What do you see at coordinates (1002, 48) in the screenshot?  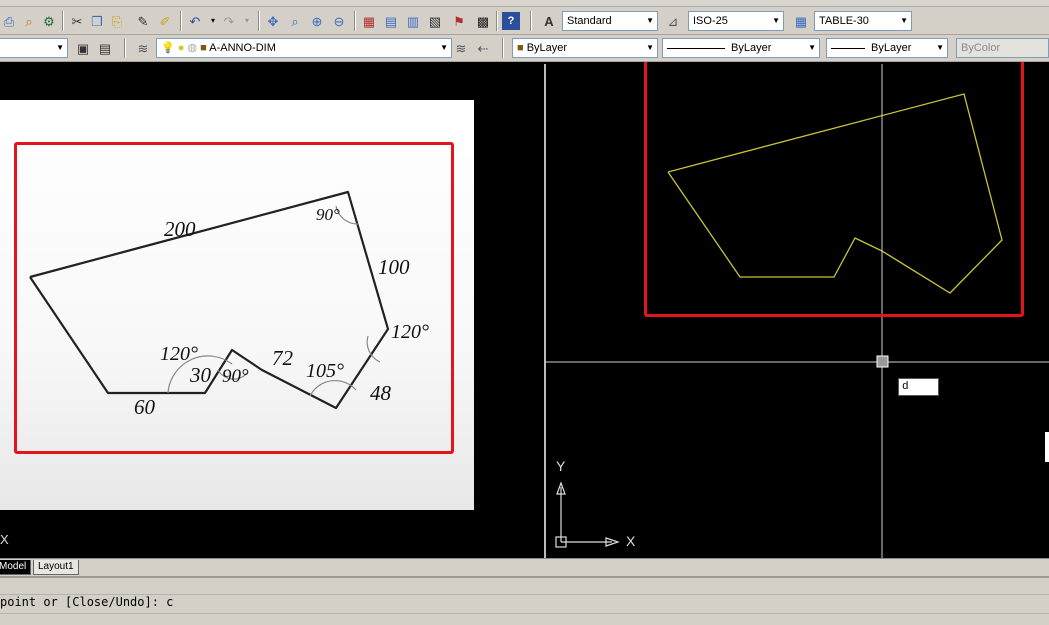 I see `plotstyle-select: ByColor` at bounding box center [1002, 48].